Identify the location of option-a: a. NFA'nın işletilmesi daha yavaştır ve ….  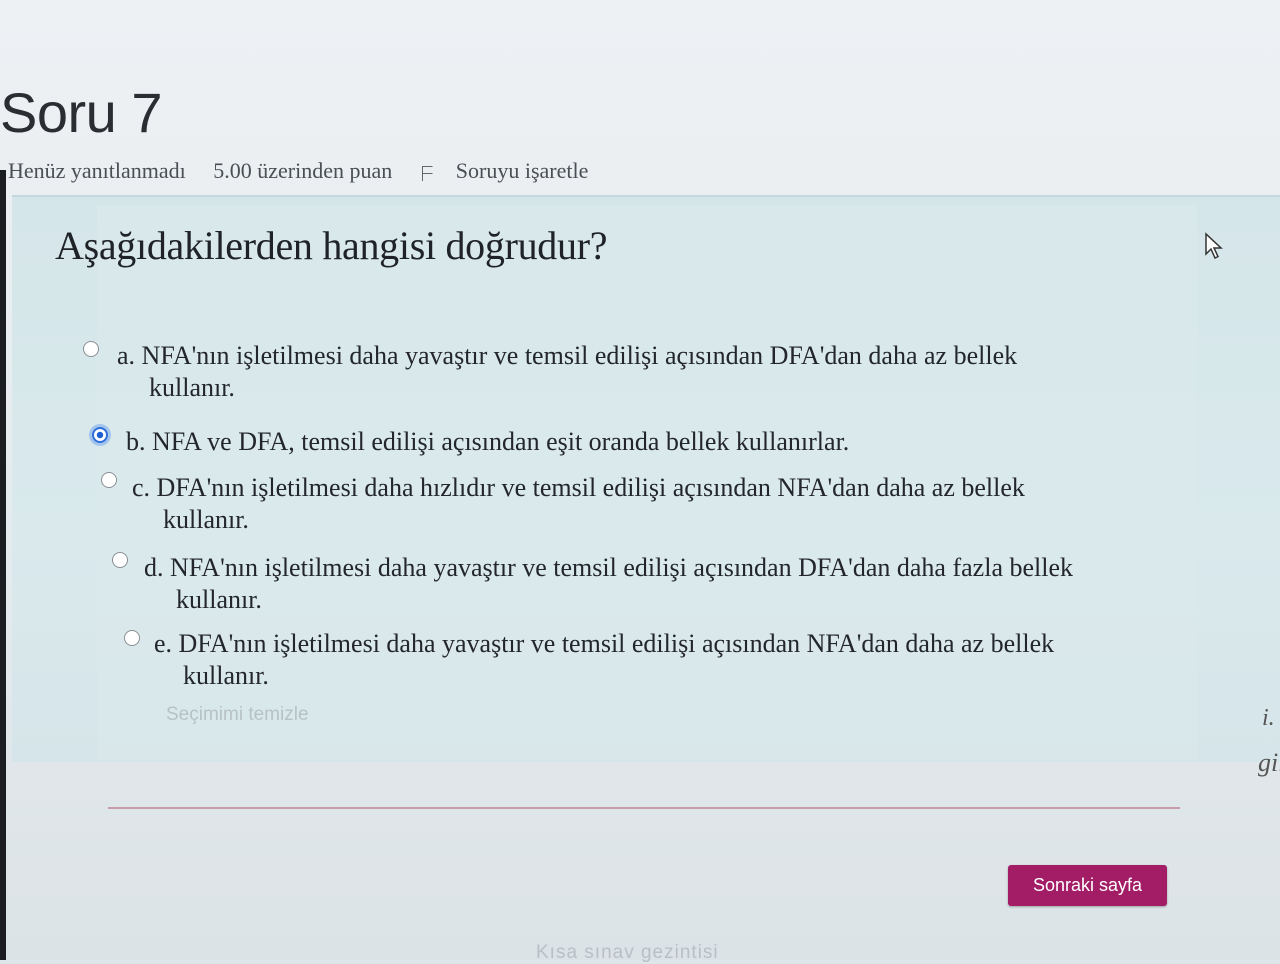
(567, 372).